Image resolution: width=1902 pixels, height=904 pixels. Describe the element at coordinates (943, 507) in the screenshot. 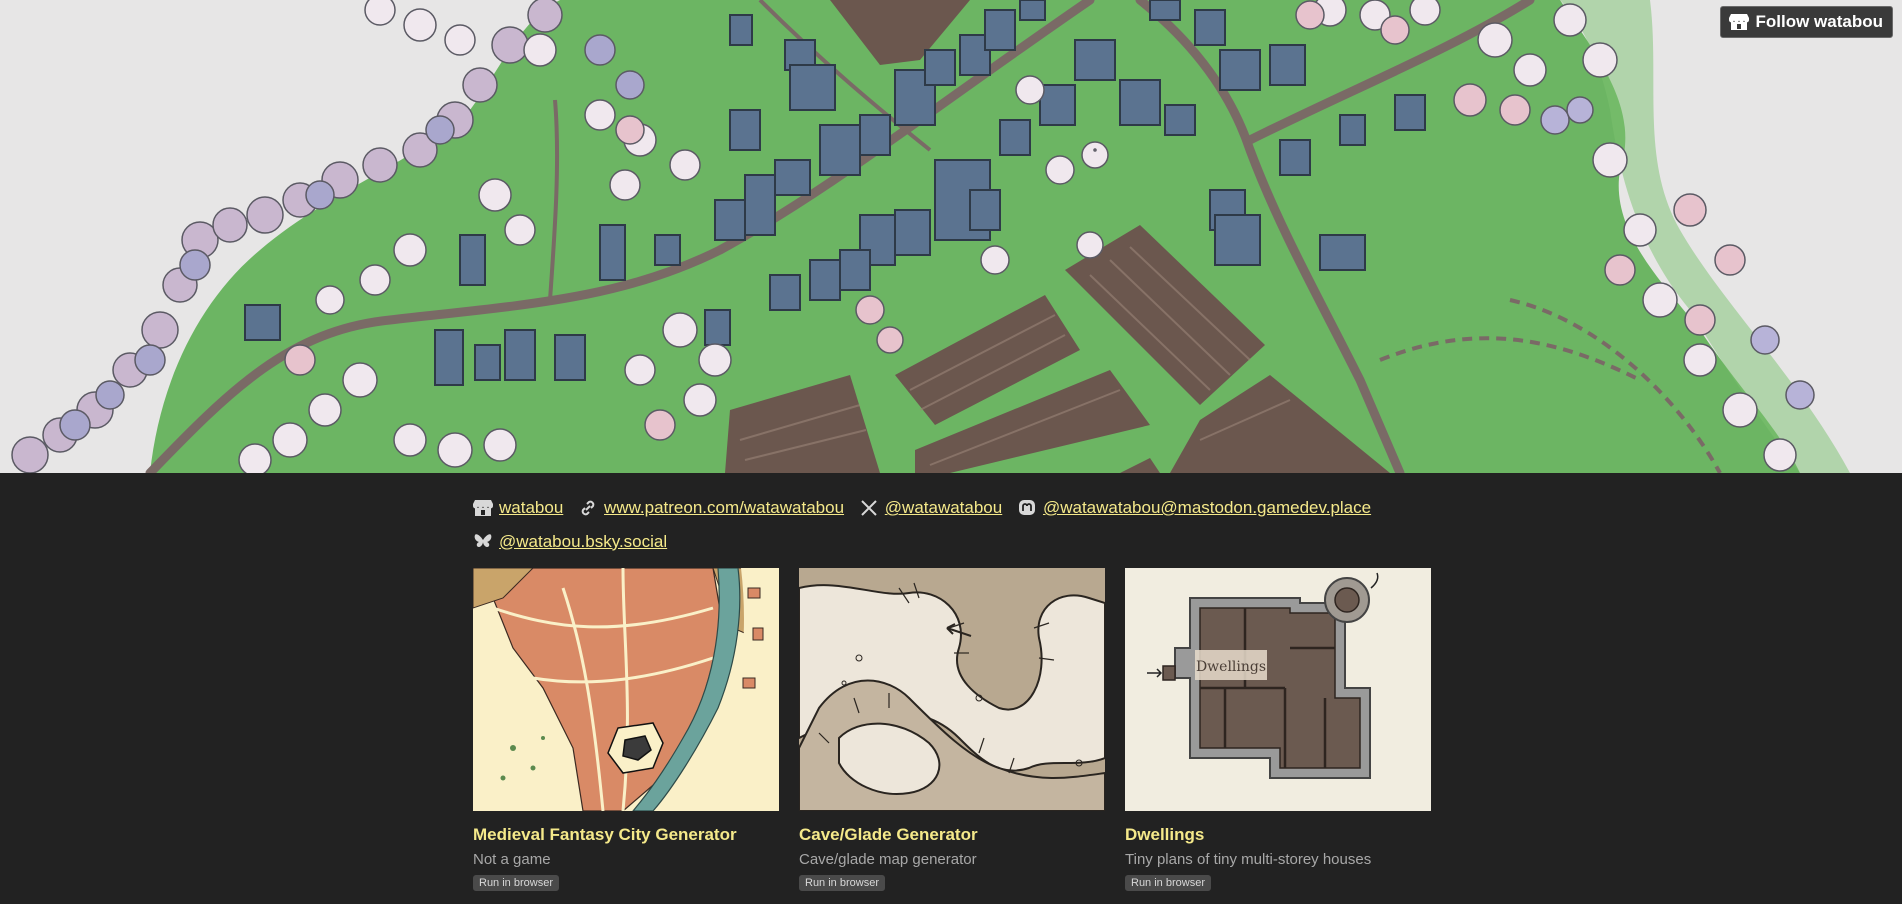

I see `x-profile-link: @watawatabou` at that location.